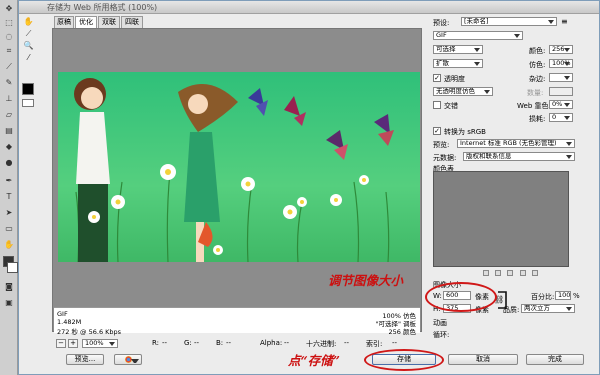  What do you see at coordinates (561, 117) in the screenshot?
I see `lossy-select: 0` at bounding box center [561, 117].